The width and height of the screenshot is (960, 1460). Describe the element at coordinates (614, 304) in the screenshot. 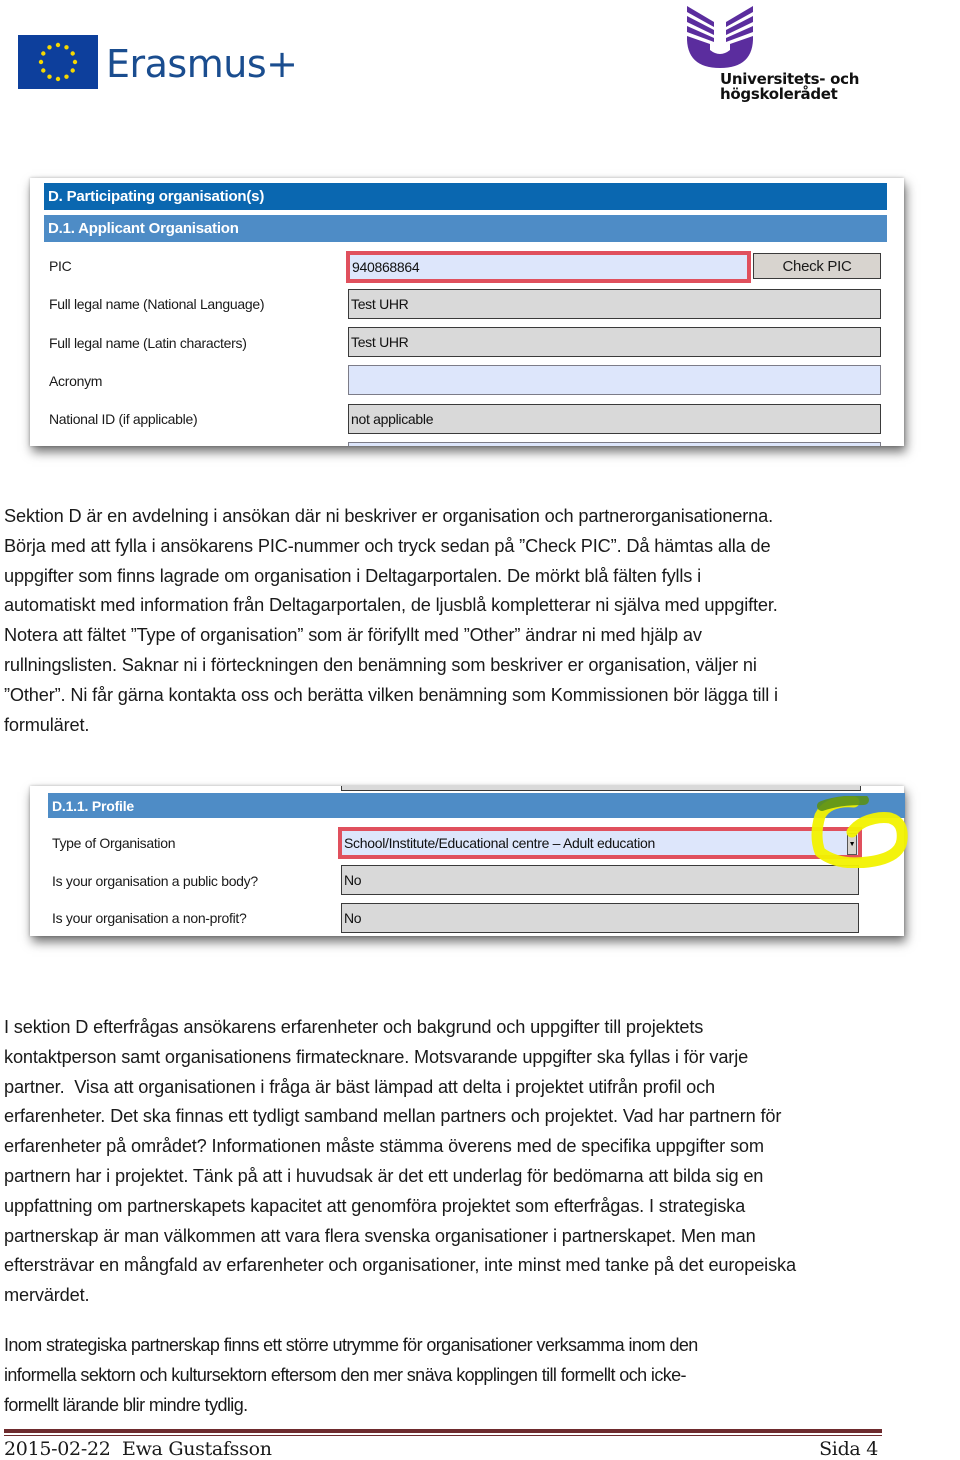

I see `legal-name-national-field: Test UHR` at that location.